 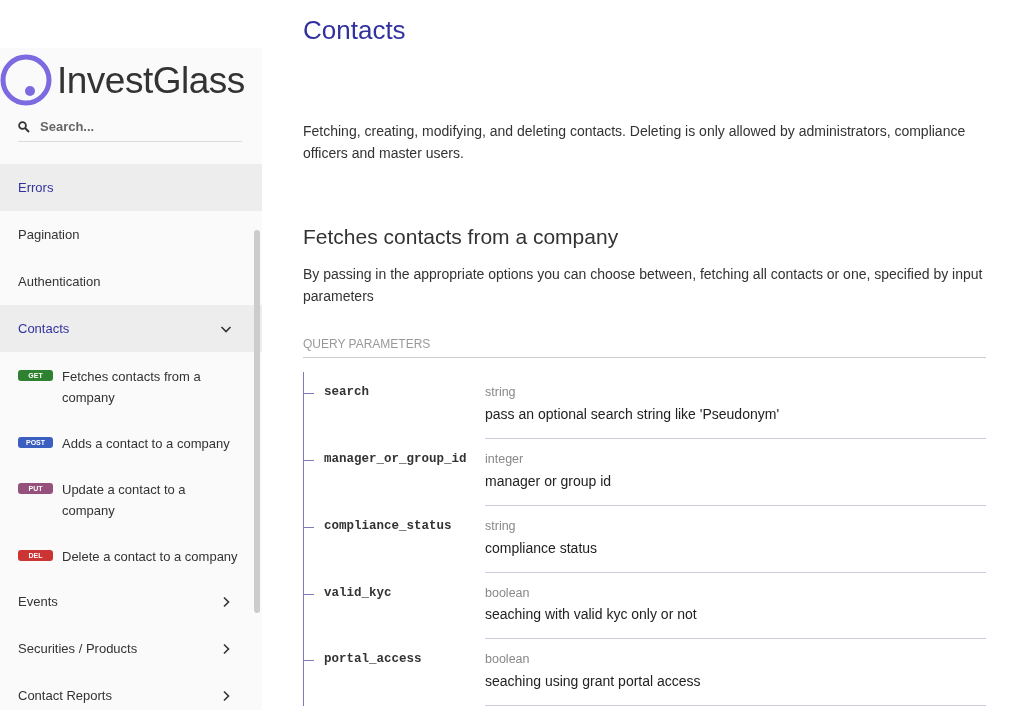 I want to click on param-name: compliance_status, so click(x=388, y=525).